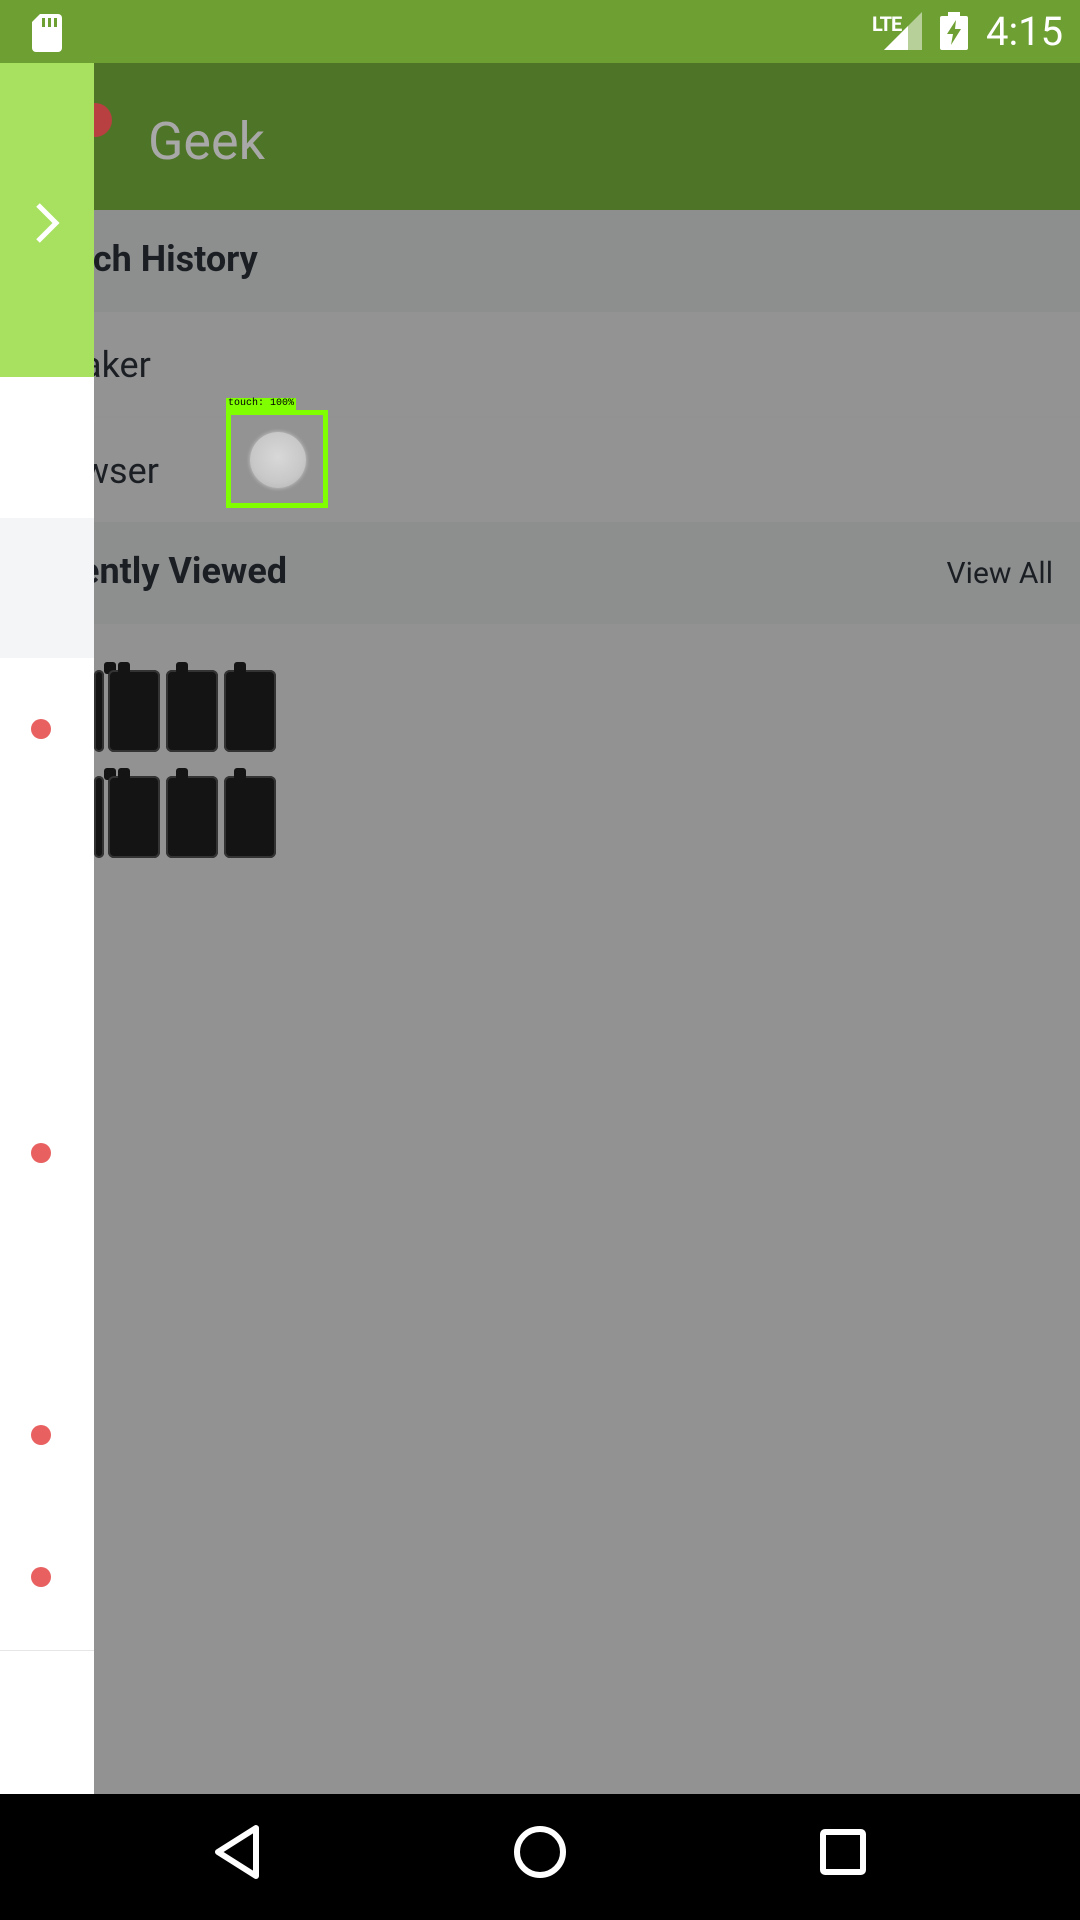 This screenshot has height=1920, width=1080. What do you see at coordinates (47, 928) in the screenshot?
I see `side-drawer` at bounding box center [47, 928].